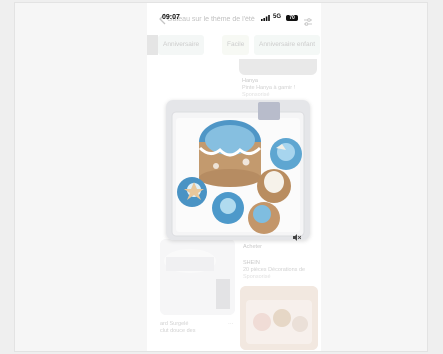 The height and width of the screenshot is (354, 443). Describe the element at coordinates (292, 18) in the screenshot. I see `battery-icon: 70` at that location.